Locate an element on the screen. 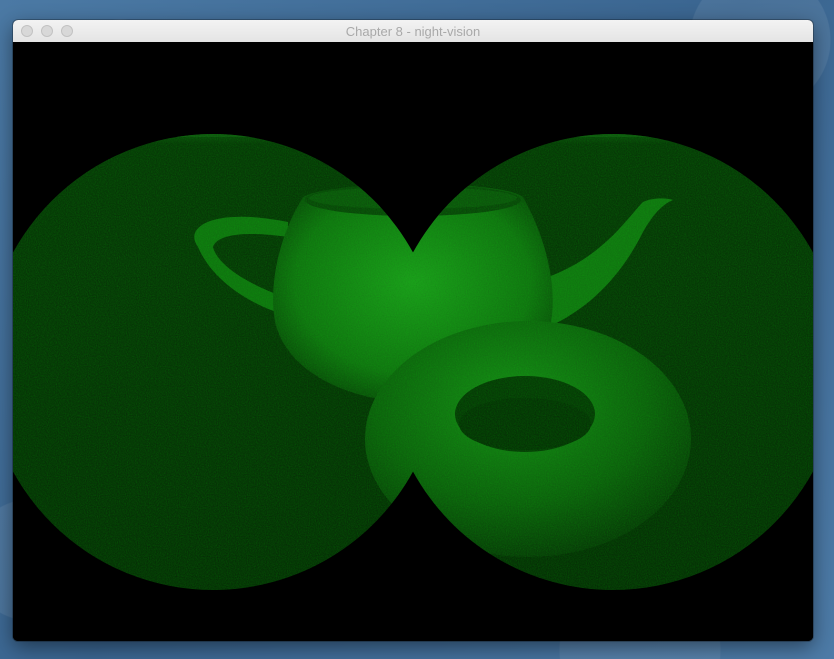 The width and height of the screenshot is (834, 659). window-title: Chapter 8 - night-vision is located at coordinates (413, 31).